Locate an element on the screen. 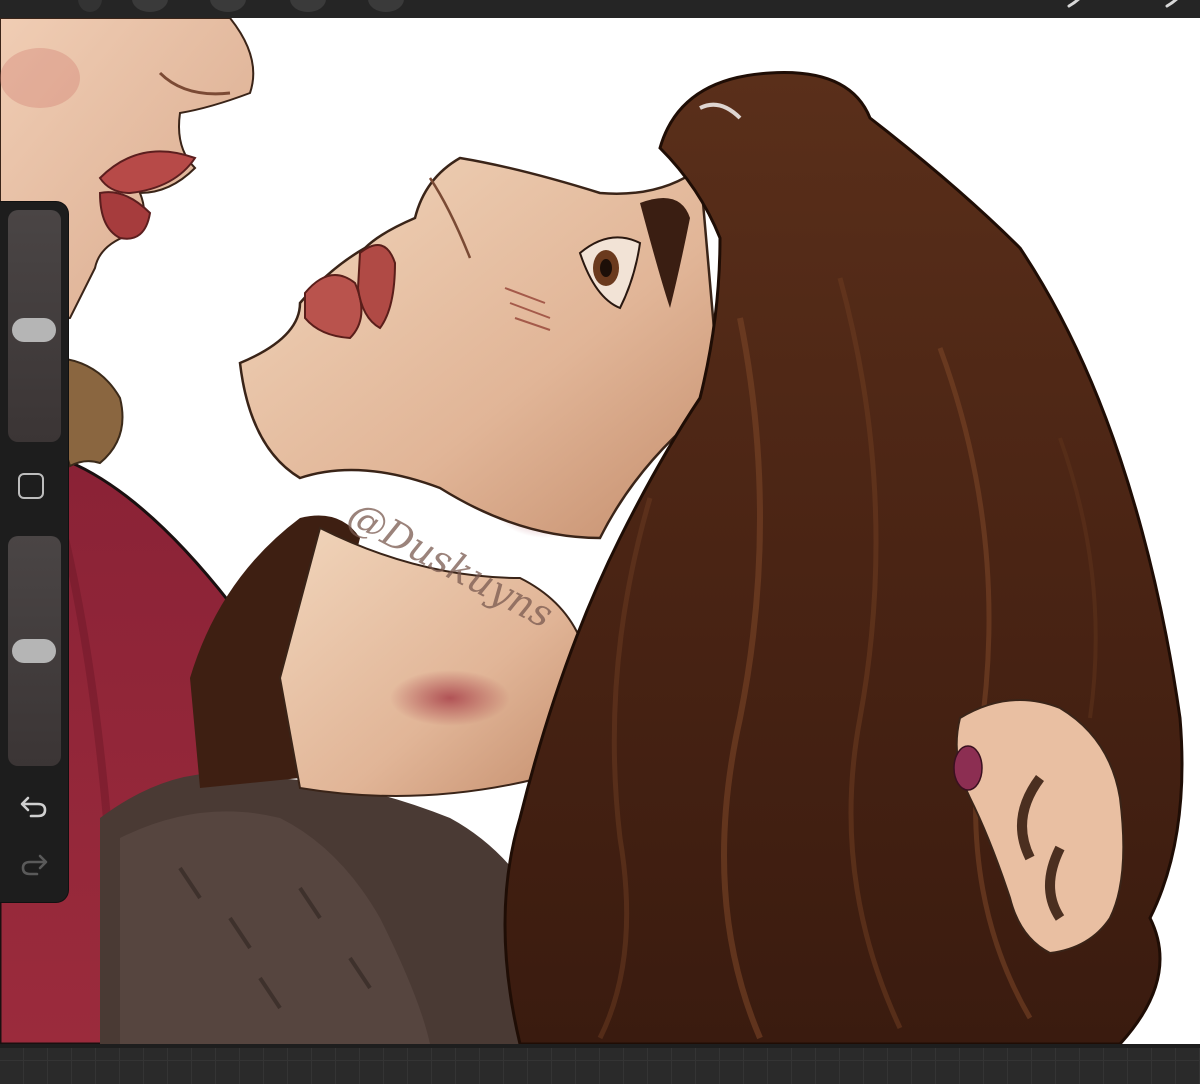 The height and width of the screenshot is (1084, 1200). left-sidebar is located at coordinates (34, 552).